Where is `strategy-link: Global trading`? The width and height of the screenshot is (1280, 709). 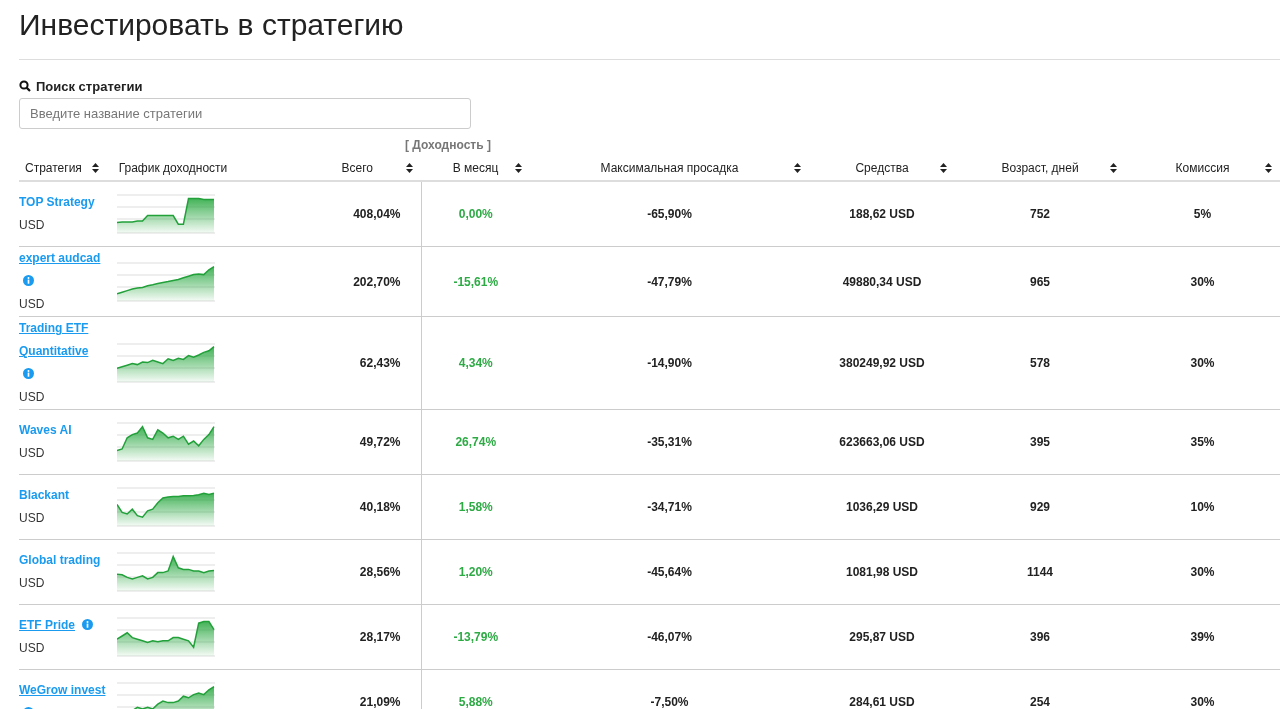 strategy-link: Global trading is located at coordinates (60, 560).